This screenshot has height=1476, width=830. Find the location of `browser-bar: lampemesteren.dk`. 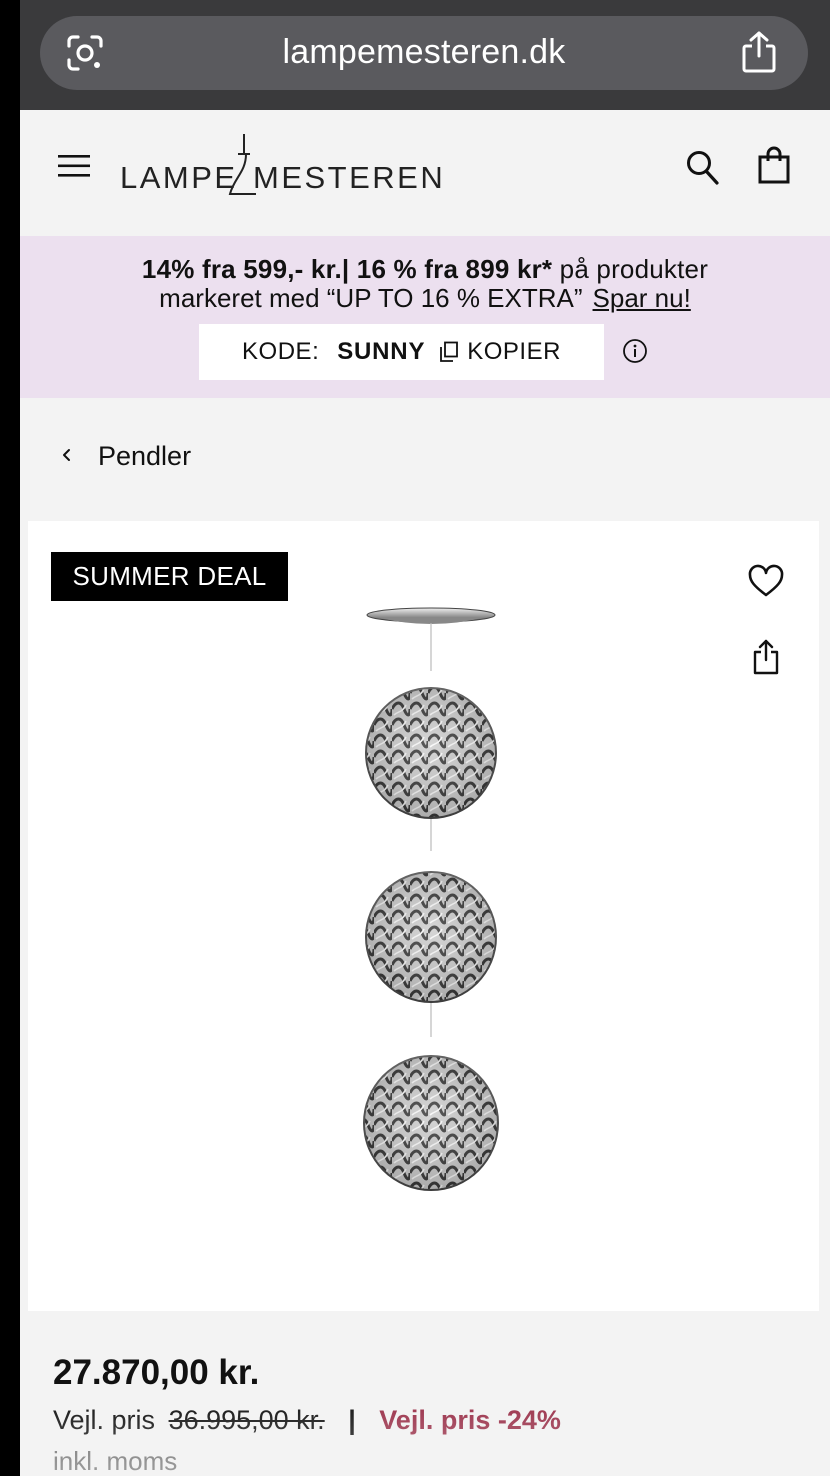

browser-bar: lampemesteren.dk is located at coordinates (425, 55).